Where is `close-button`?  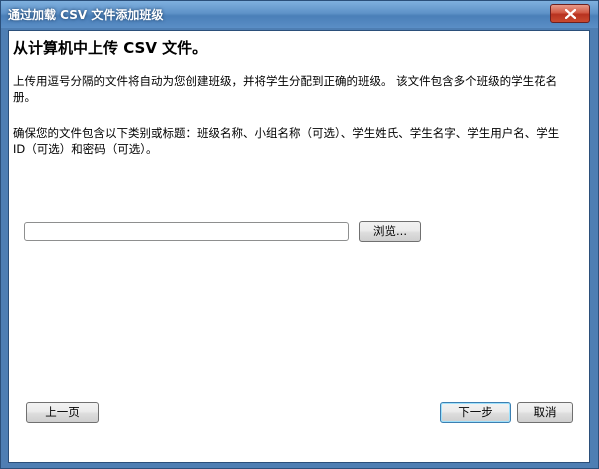 close-button is located at coordinates (570, 13).